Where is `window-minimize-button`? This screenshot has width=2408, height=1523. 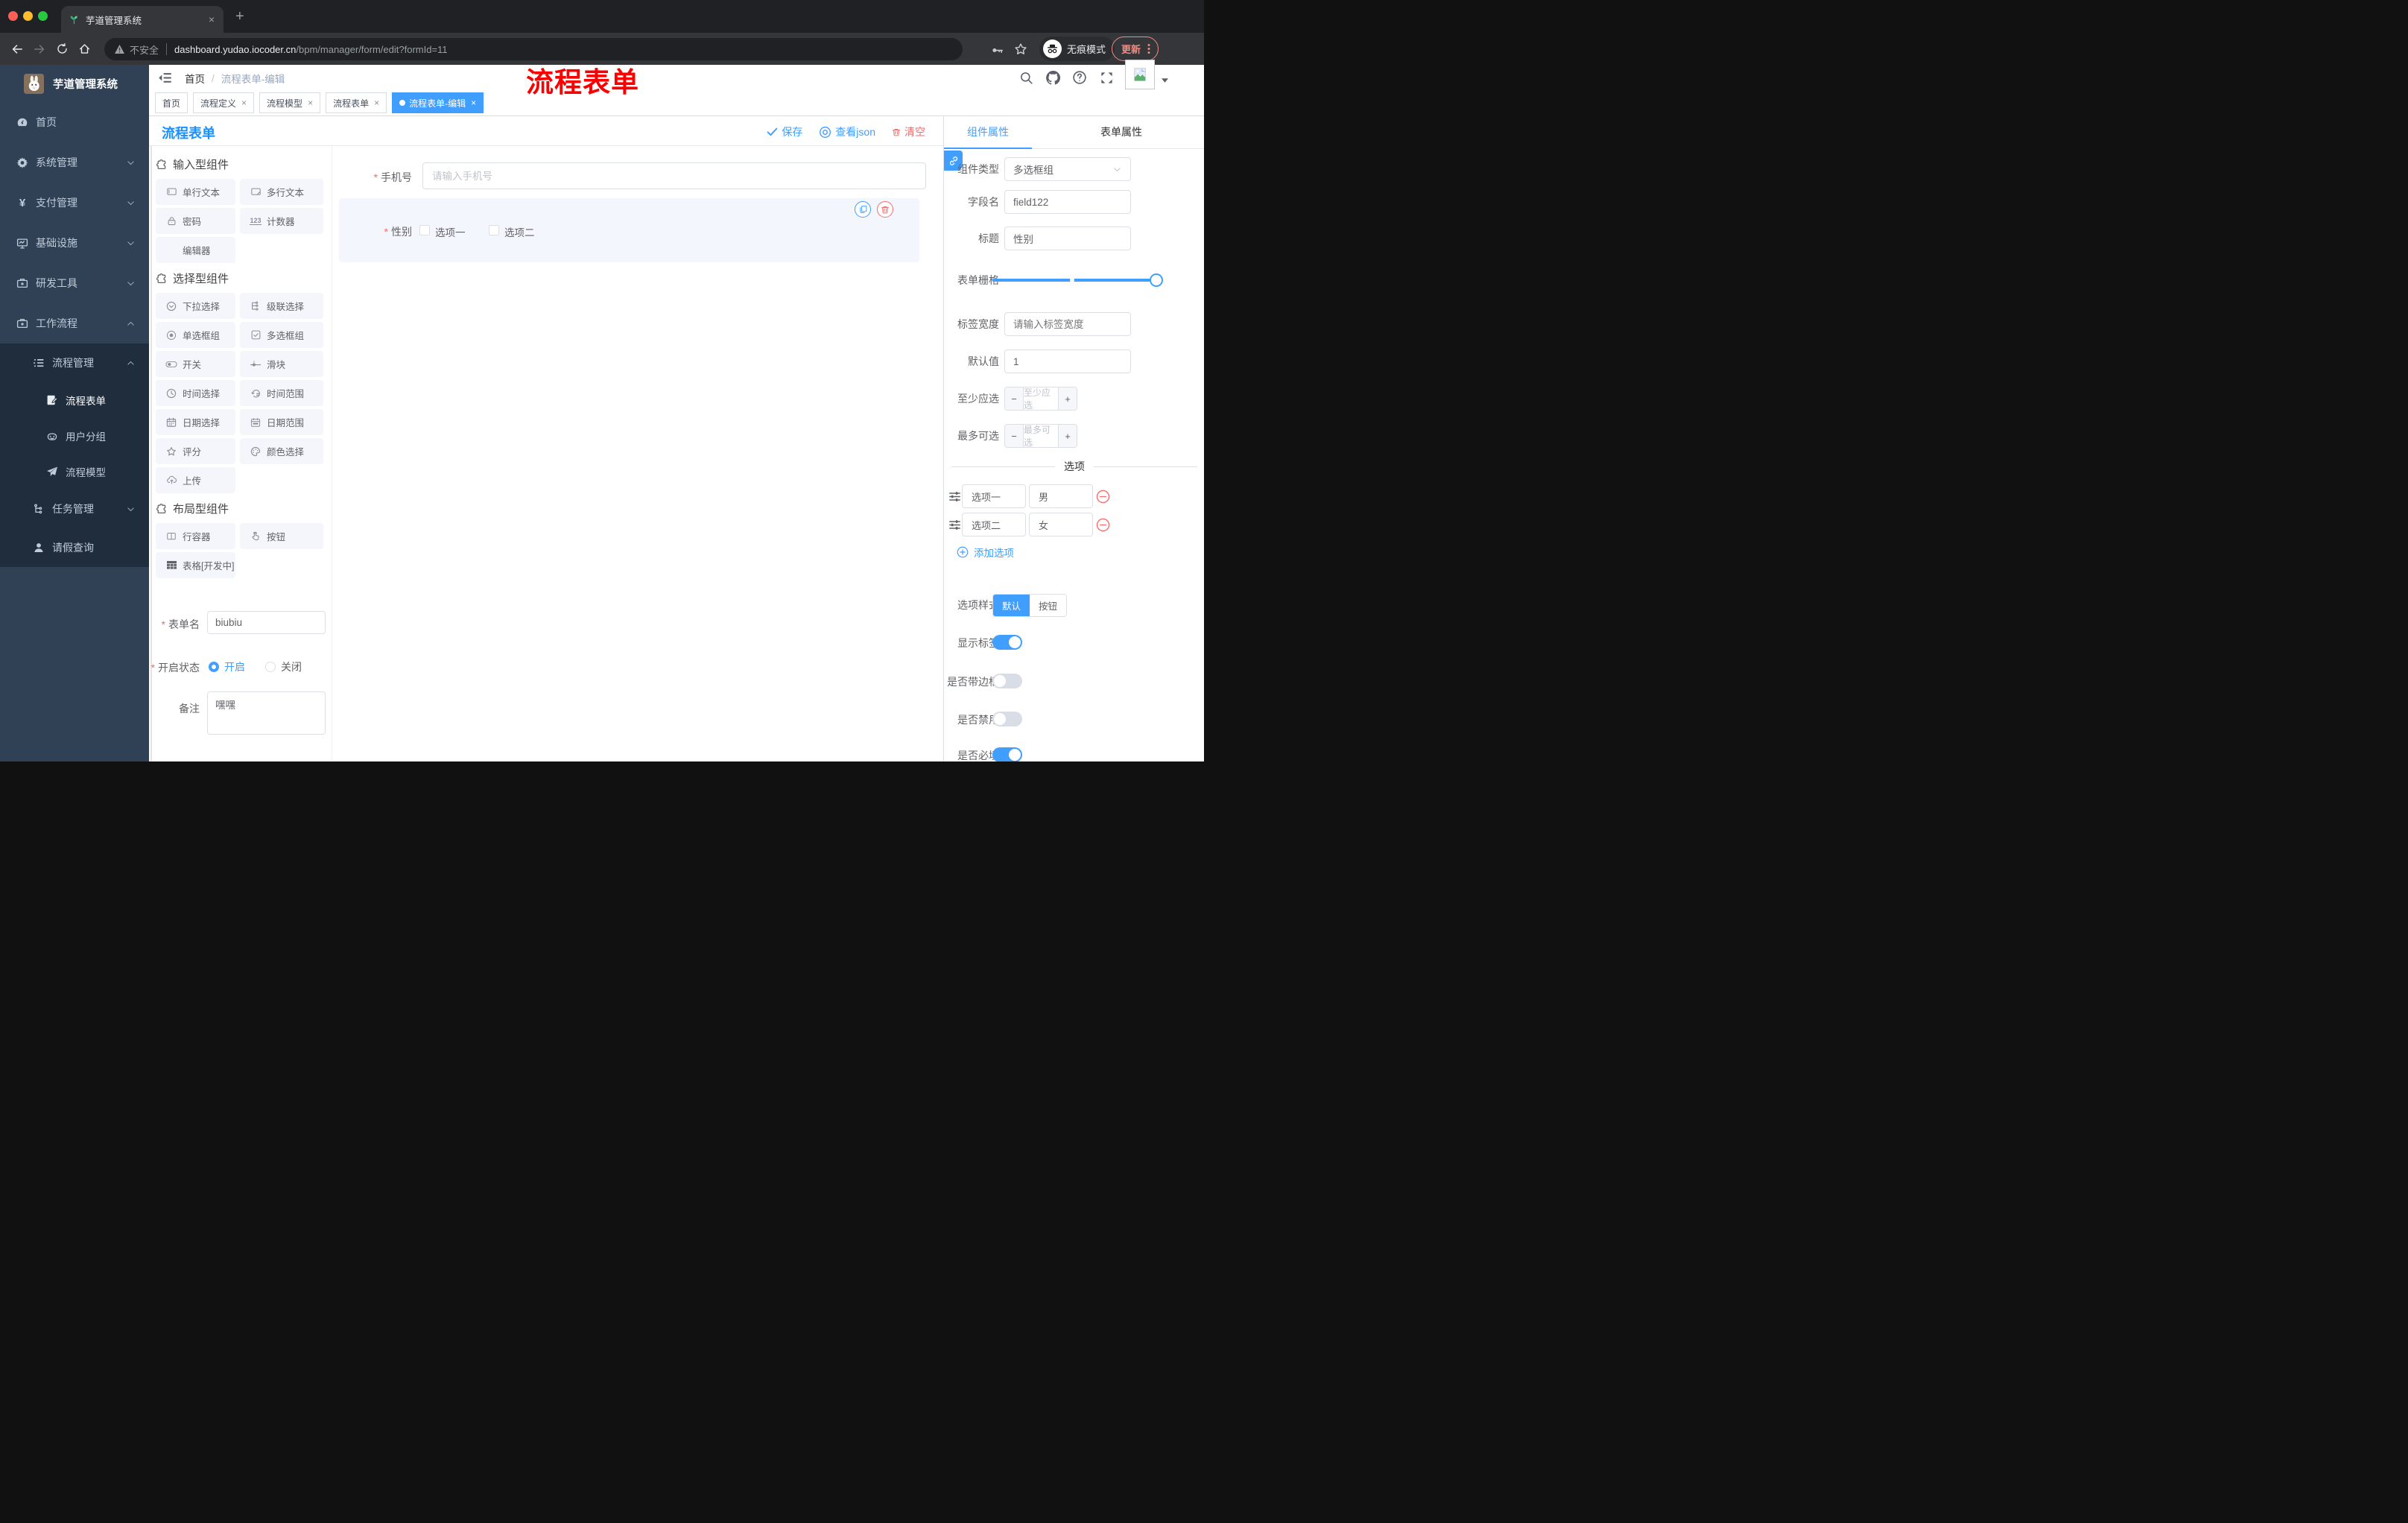
window-minimize-button is located at coordinates (28, 16).